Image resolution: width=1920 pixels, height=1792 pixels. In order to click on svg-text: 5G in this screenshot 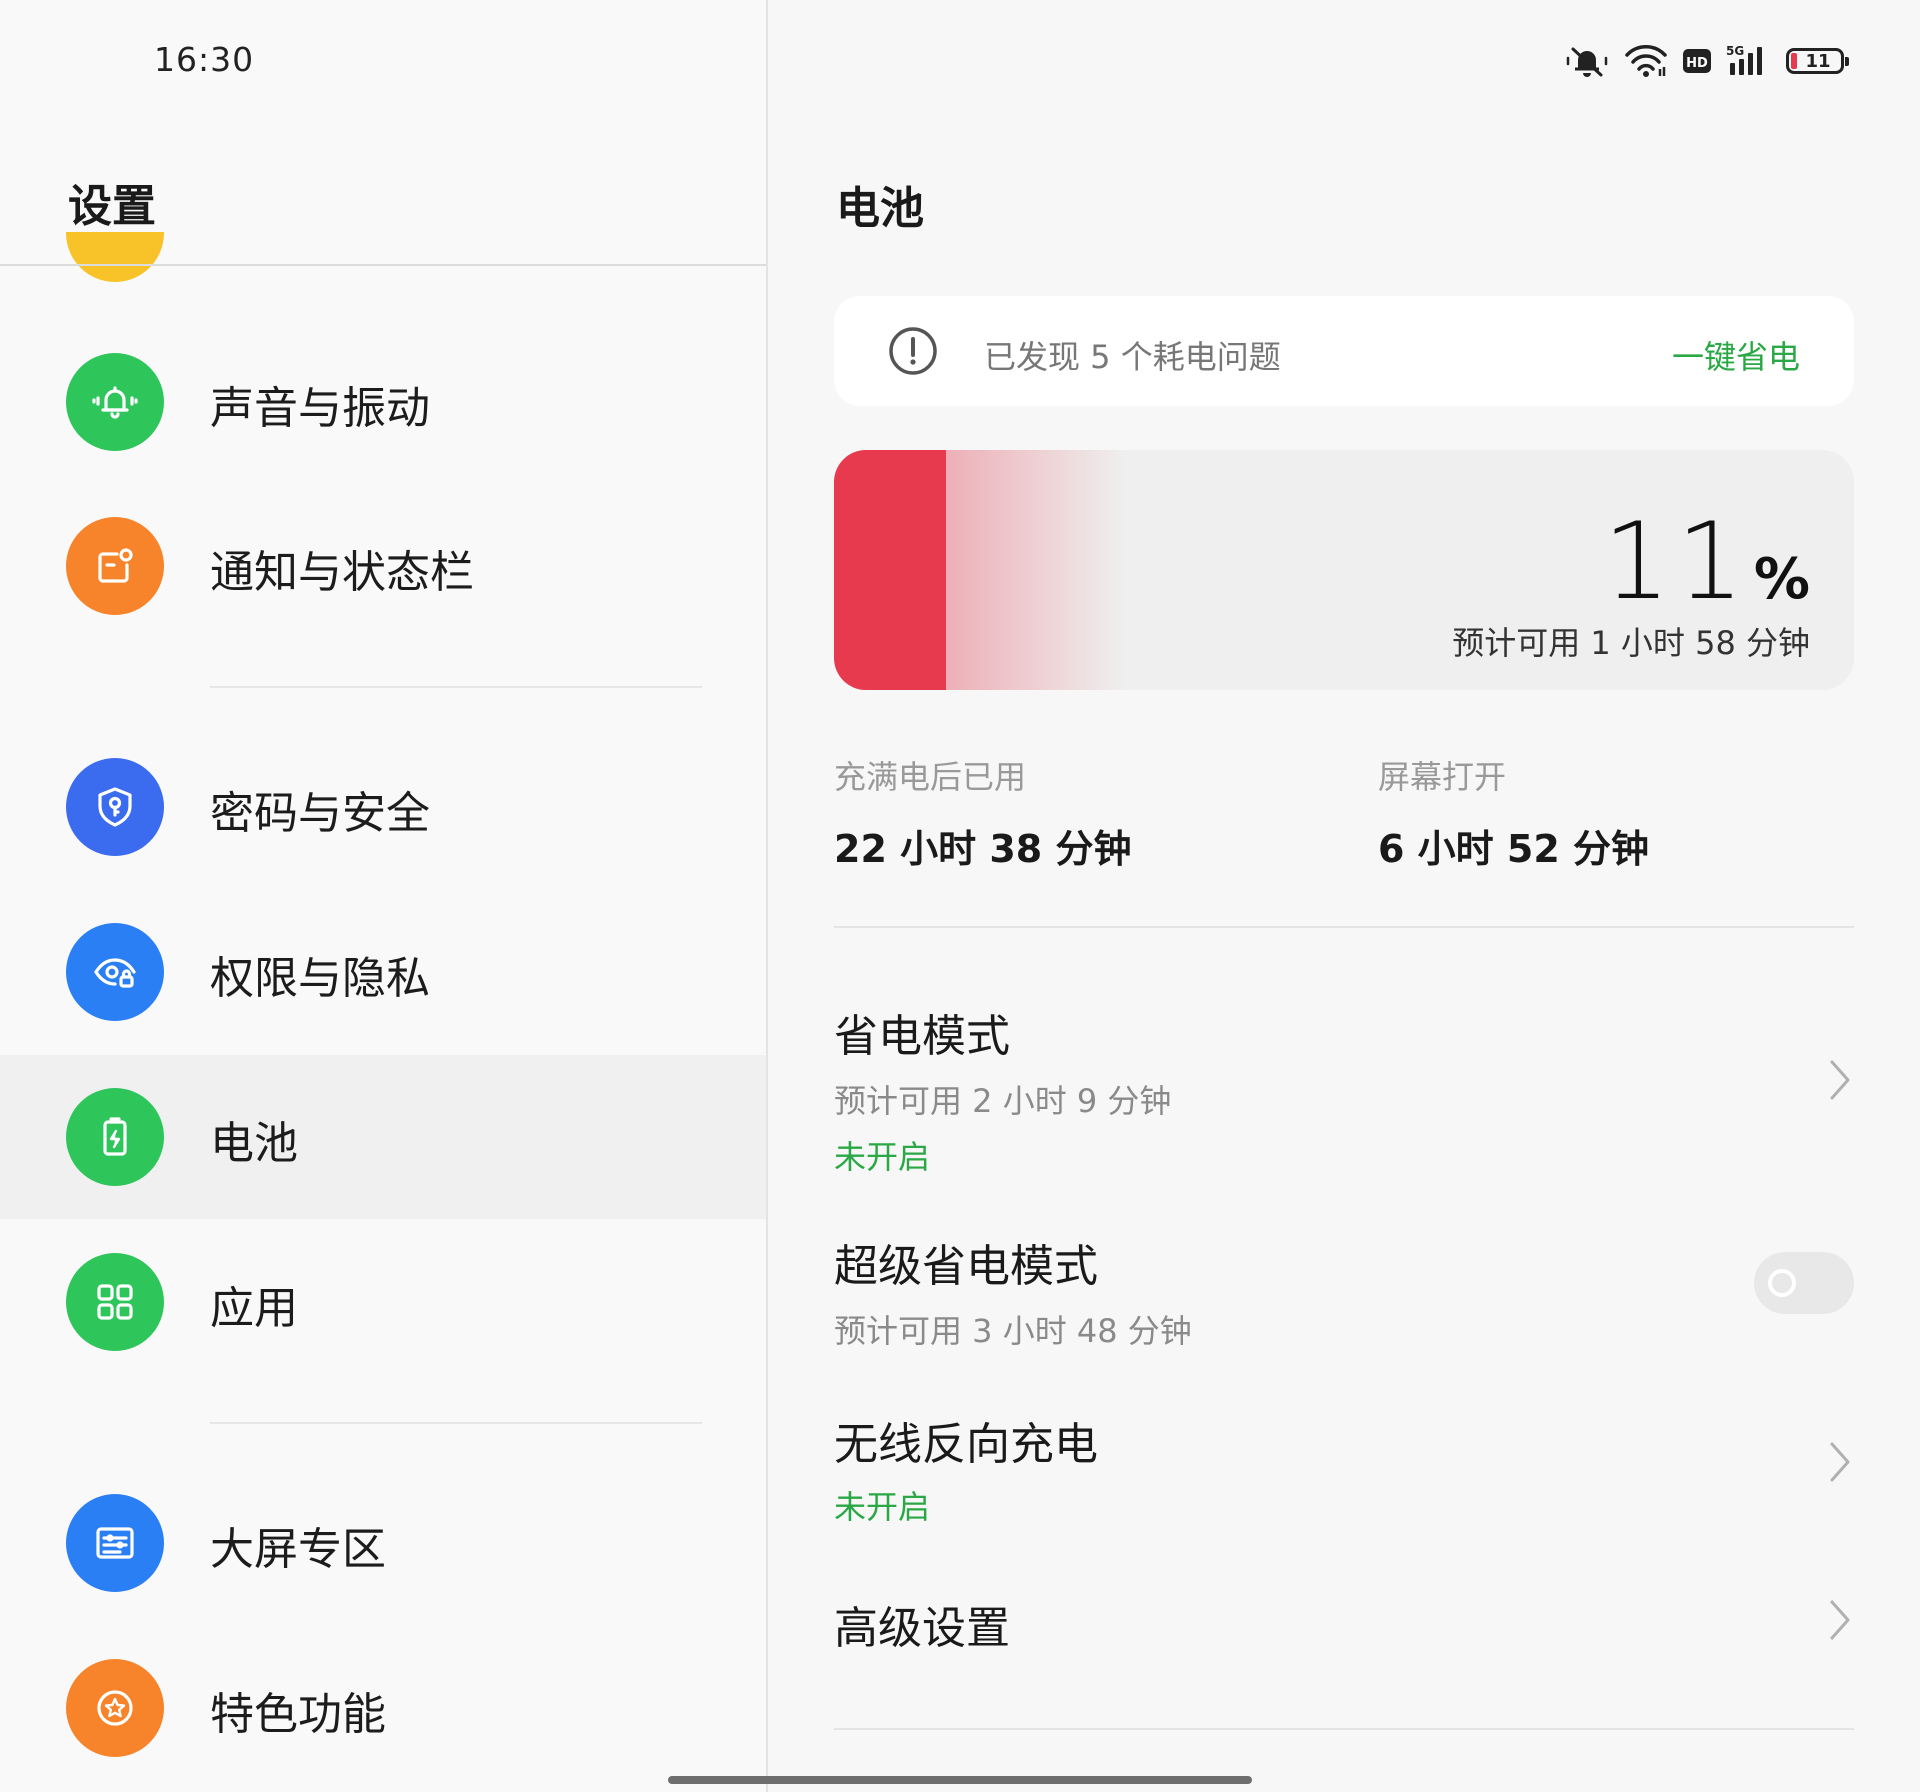, I will do `click(1735, 51)`.